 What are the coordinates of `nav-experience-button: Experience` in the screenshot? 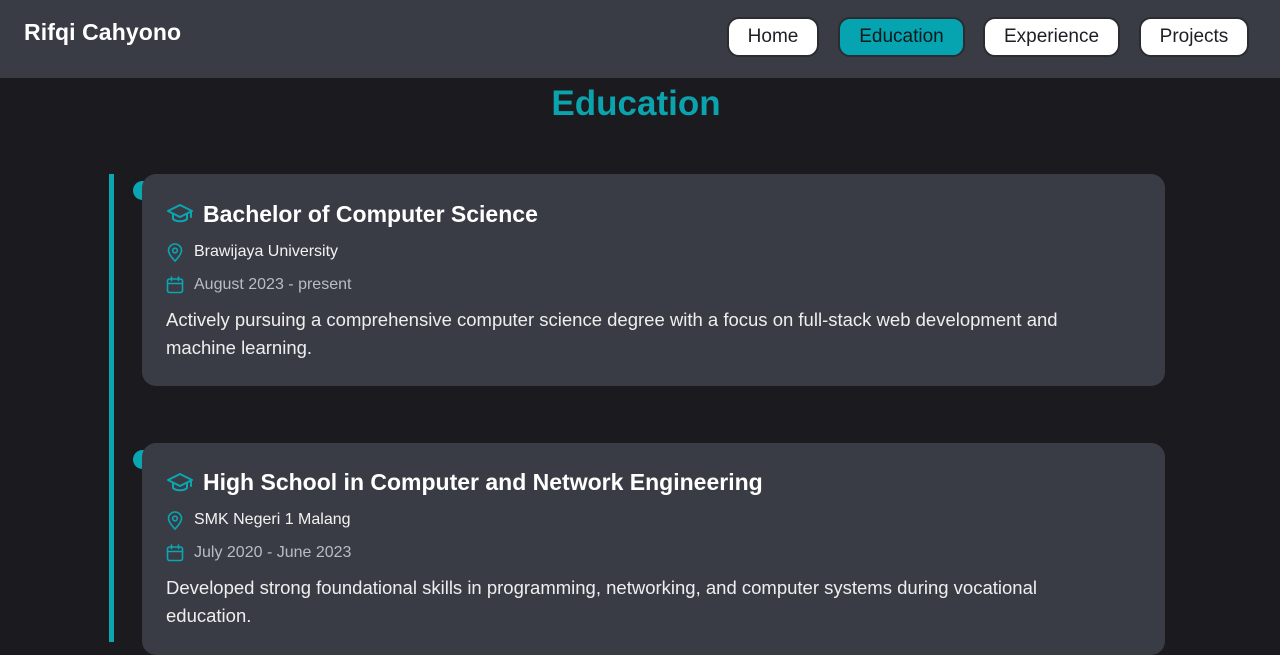 It's located at (1051, 37).